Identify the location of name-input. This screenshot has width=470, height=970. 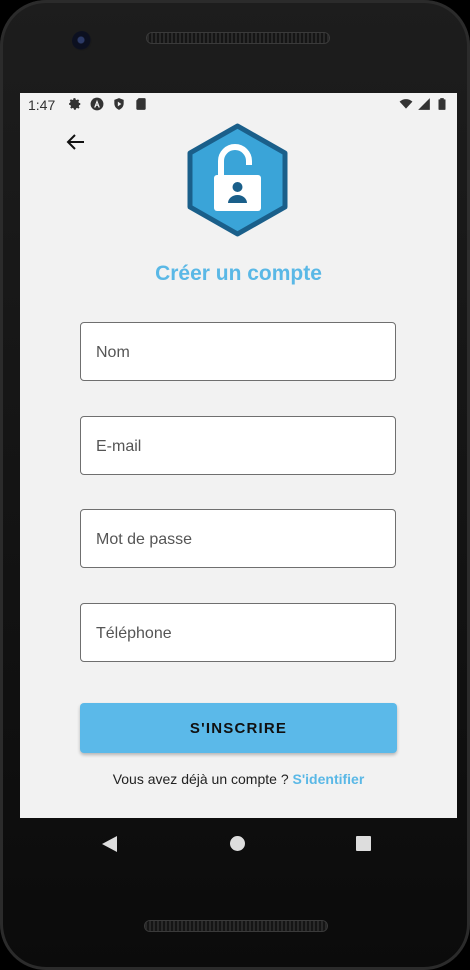
(241, 352).